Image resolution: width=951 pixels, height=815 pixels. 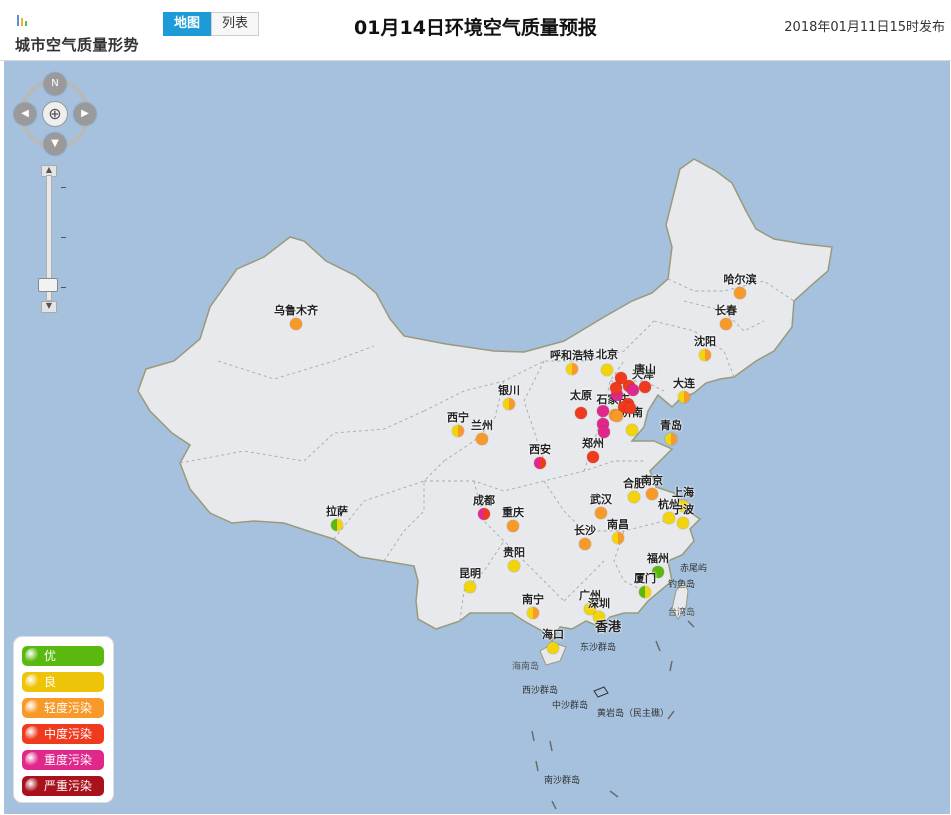 What do you see at coordinates (599, 603) in the screenshot?
I see `city-label: 深圳` at bounding box center [599, 603].